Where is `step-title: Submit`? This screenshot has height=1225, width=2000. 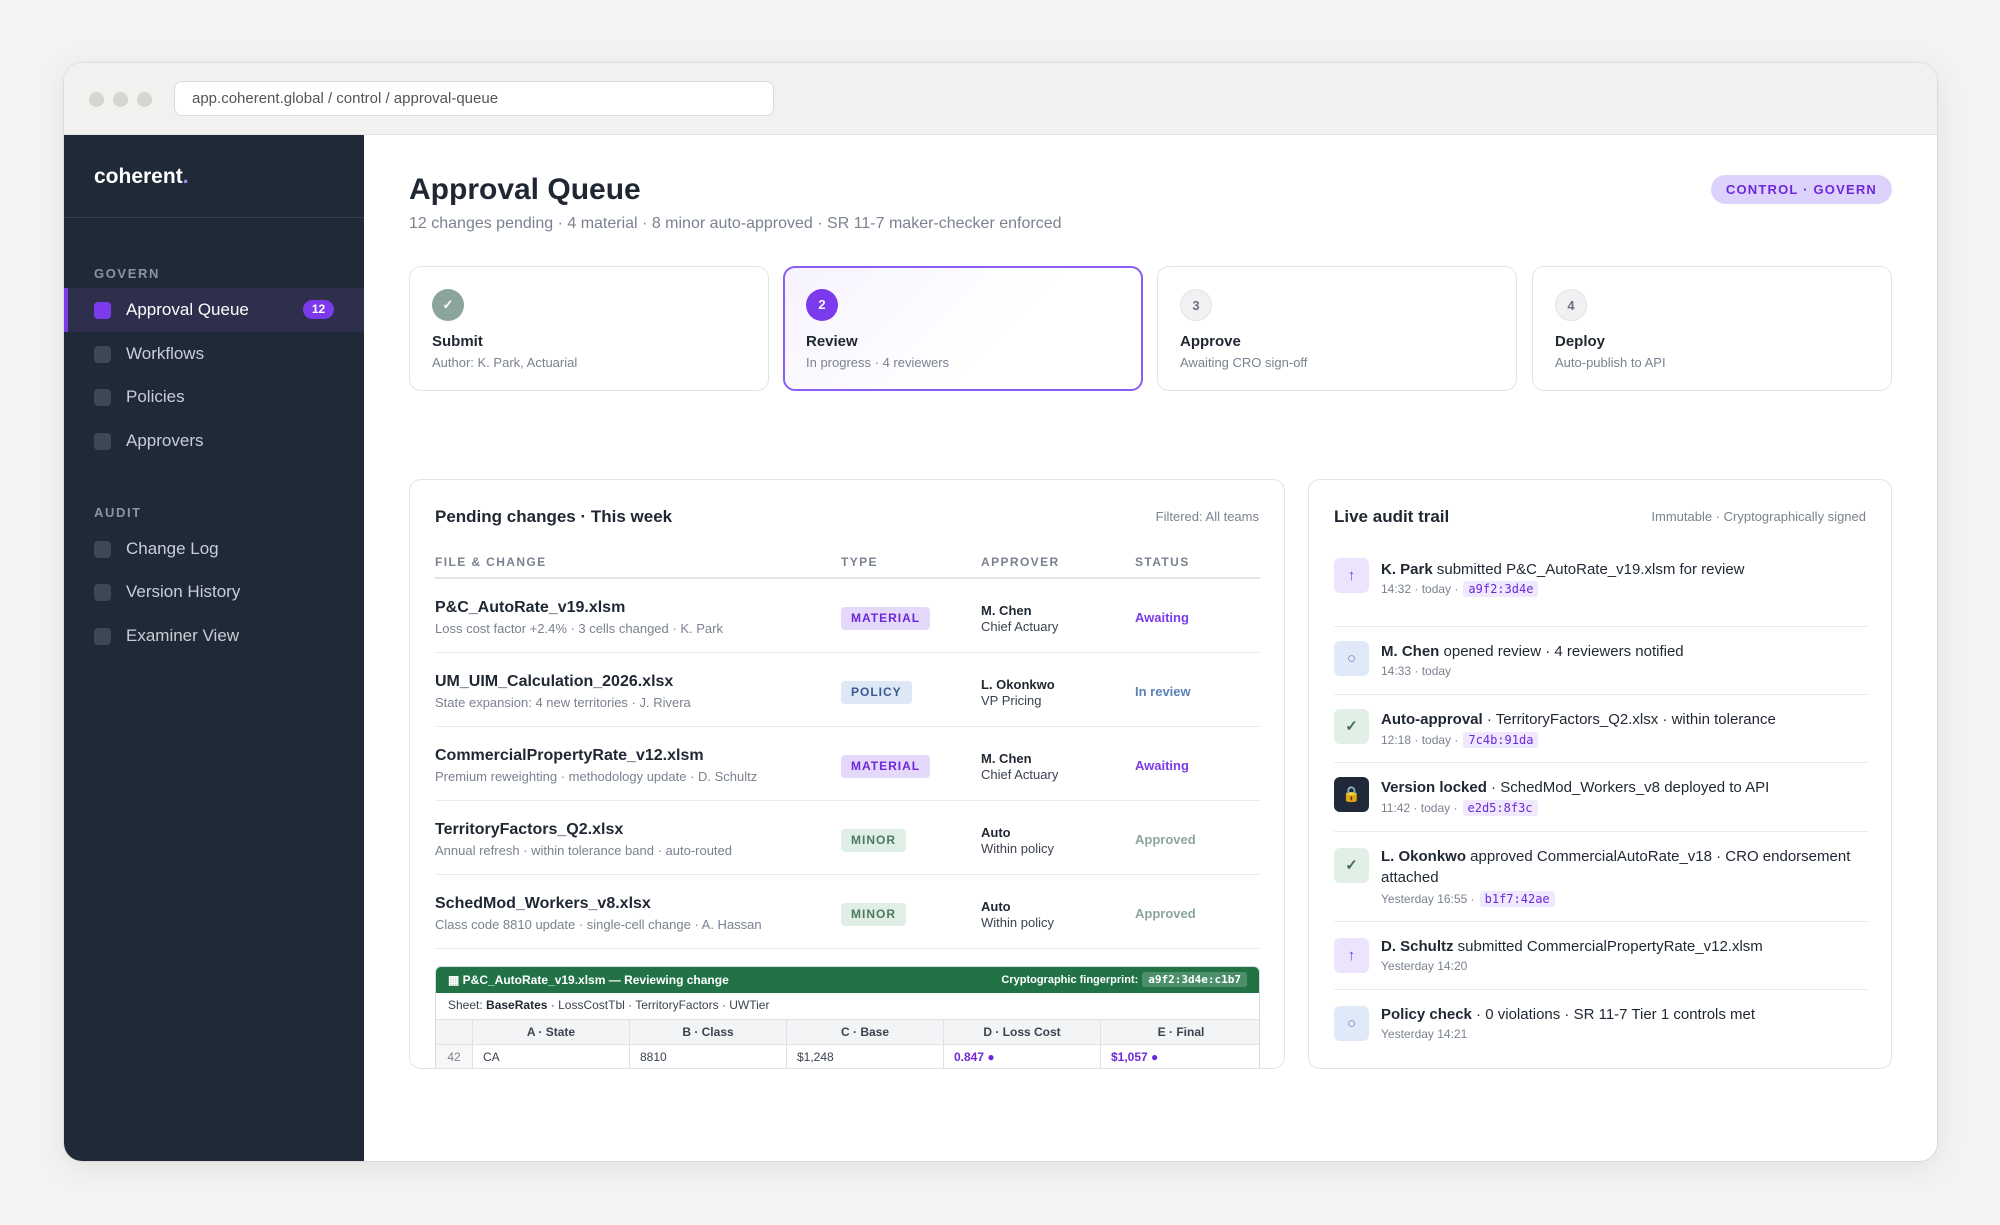 step-title: Submit is located at coordinates (457, 341).